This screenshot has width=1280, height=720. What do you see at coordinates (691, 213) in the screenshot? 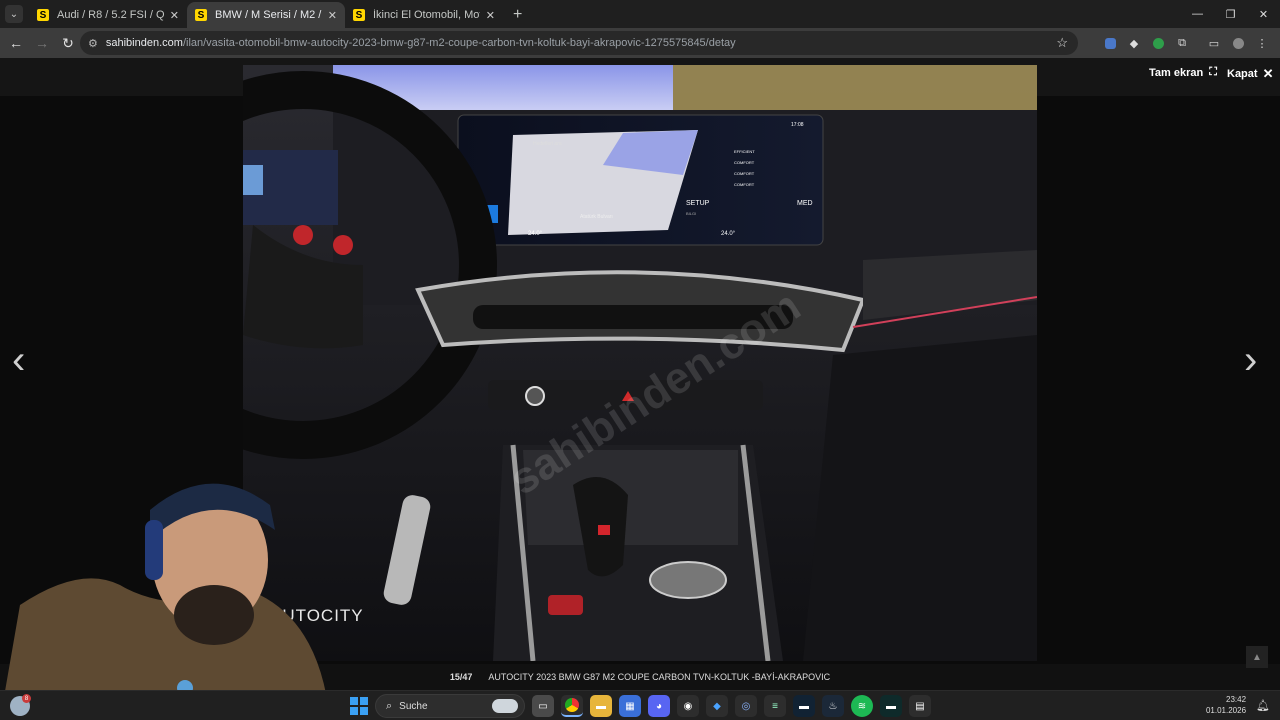
I see `screen-setup-sub: BILGI` at bounding box center [691, 213].